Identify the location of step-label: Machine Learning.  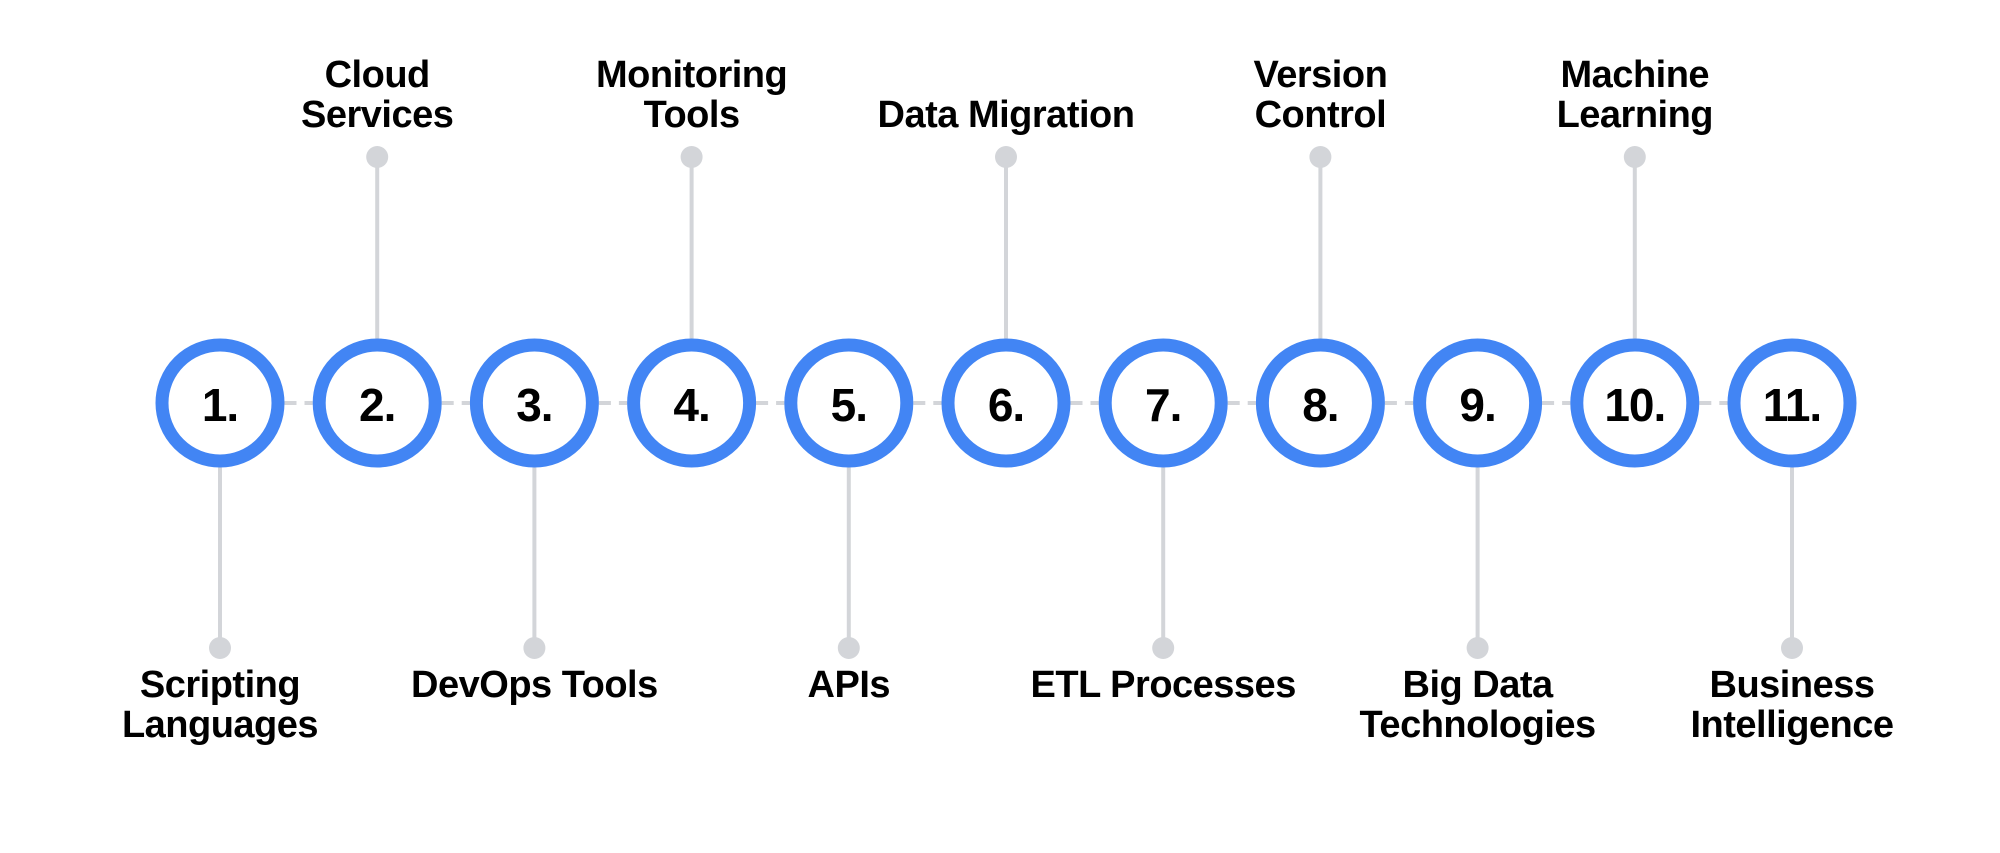
(1635, 95).